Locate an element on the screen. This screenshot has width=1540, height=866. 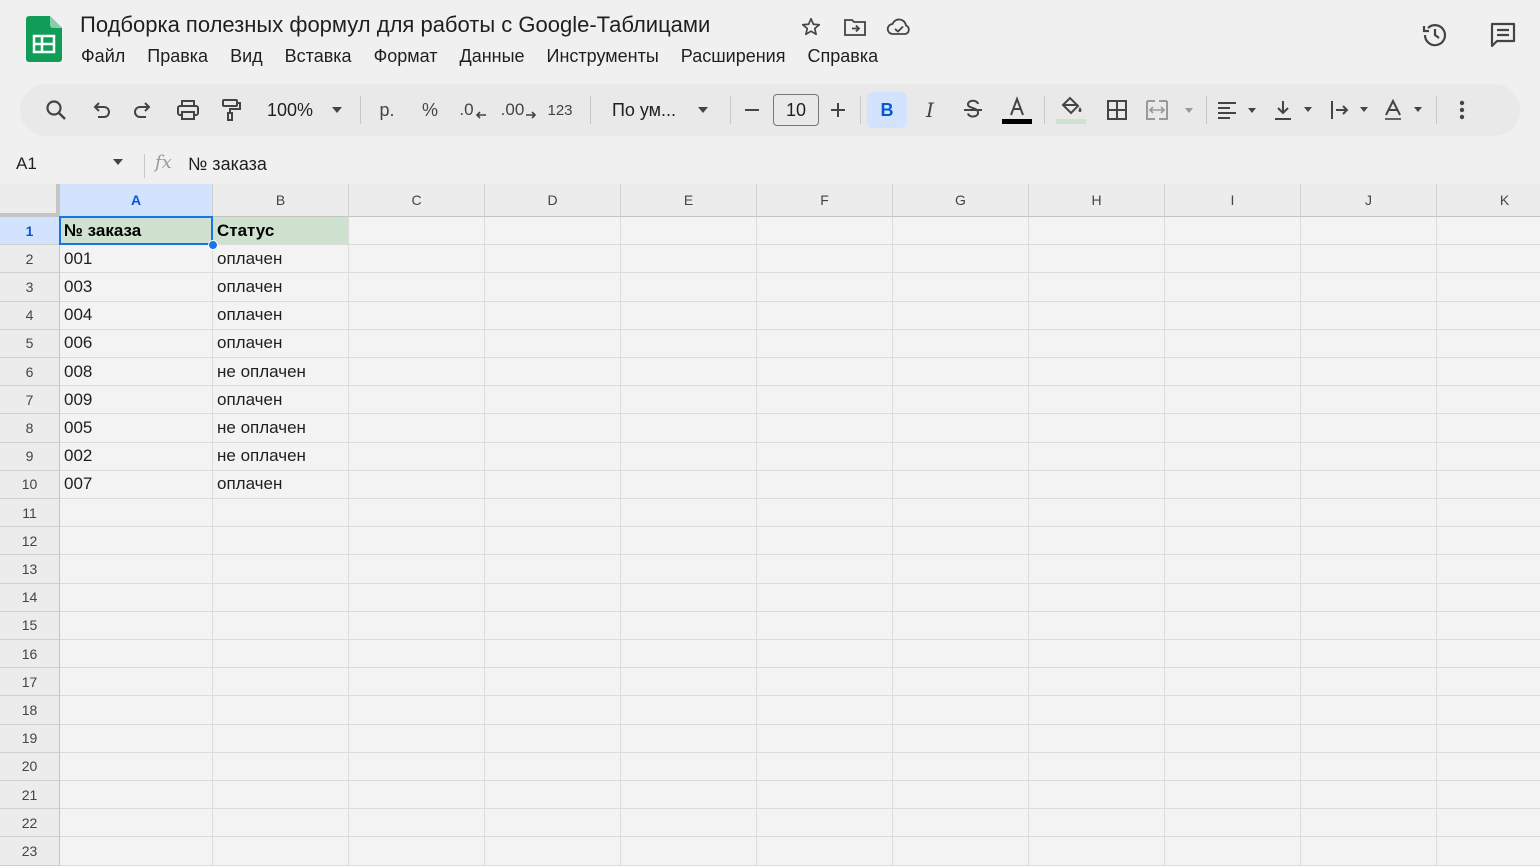
cell-e17 is located at coordinates (689, 682).